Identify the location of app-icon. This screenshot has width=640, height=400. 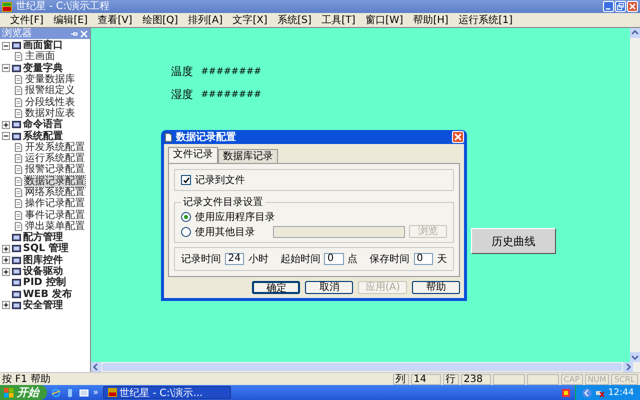
(7, 7).